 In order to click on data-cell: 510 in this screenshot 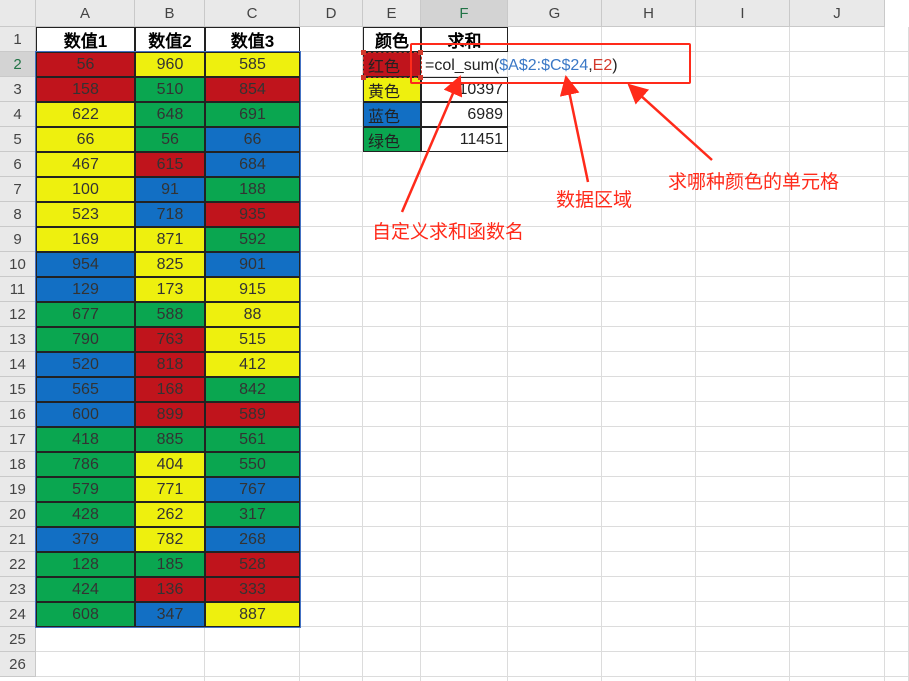, I will do `click(170, 89)`.